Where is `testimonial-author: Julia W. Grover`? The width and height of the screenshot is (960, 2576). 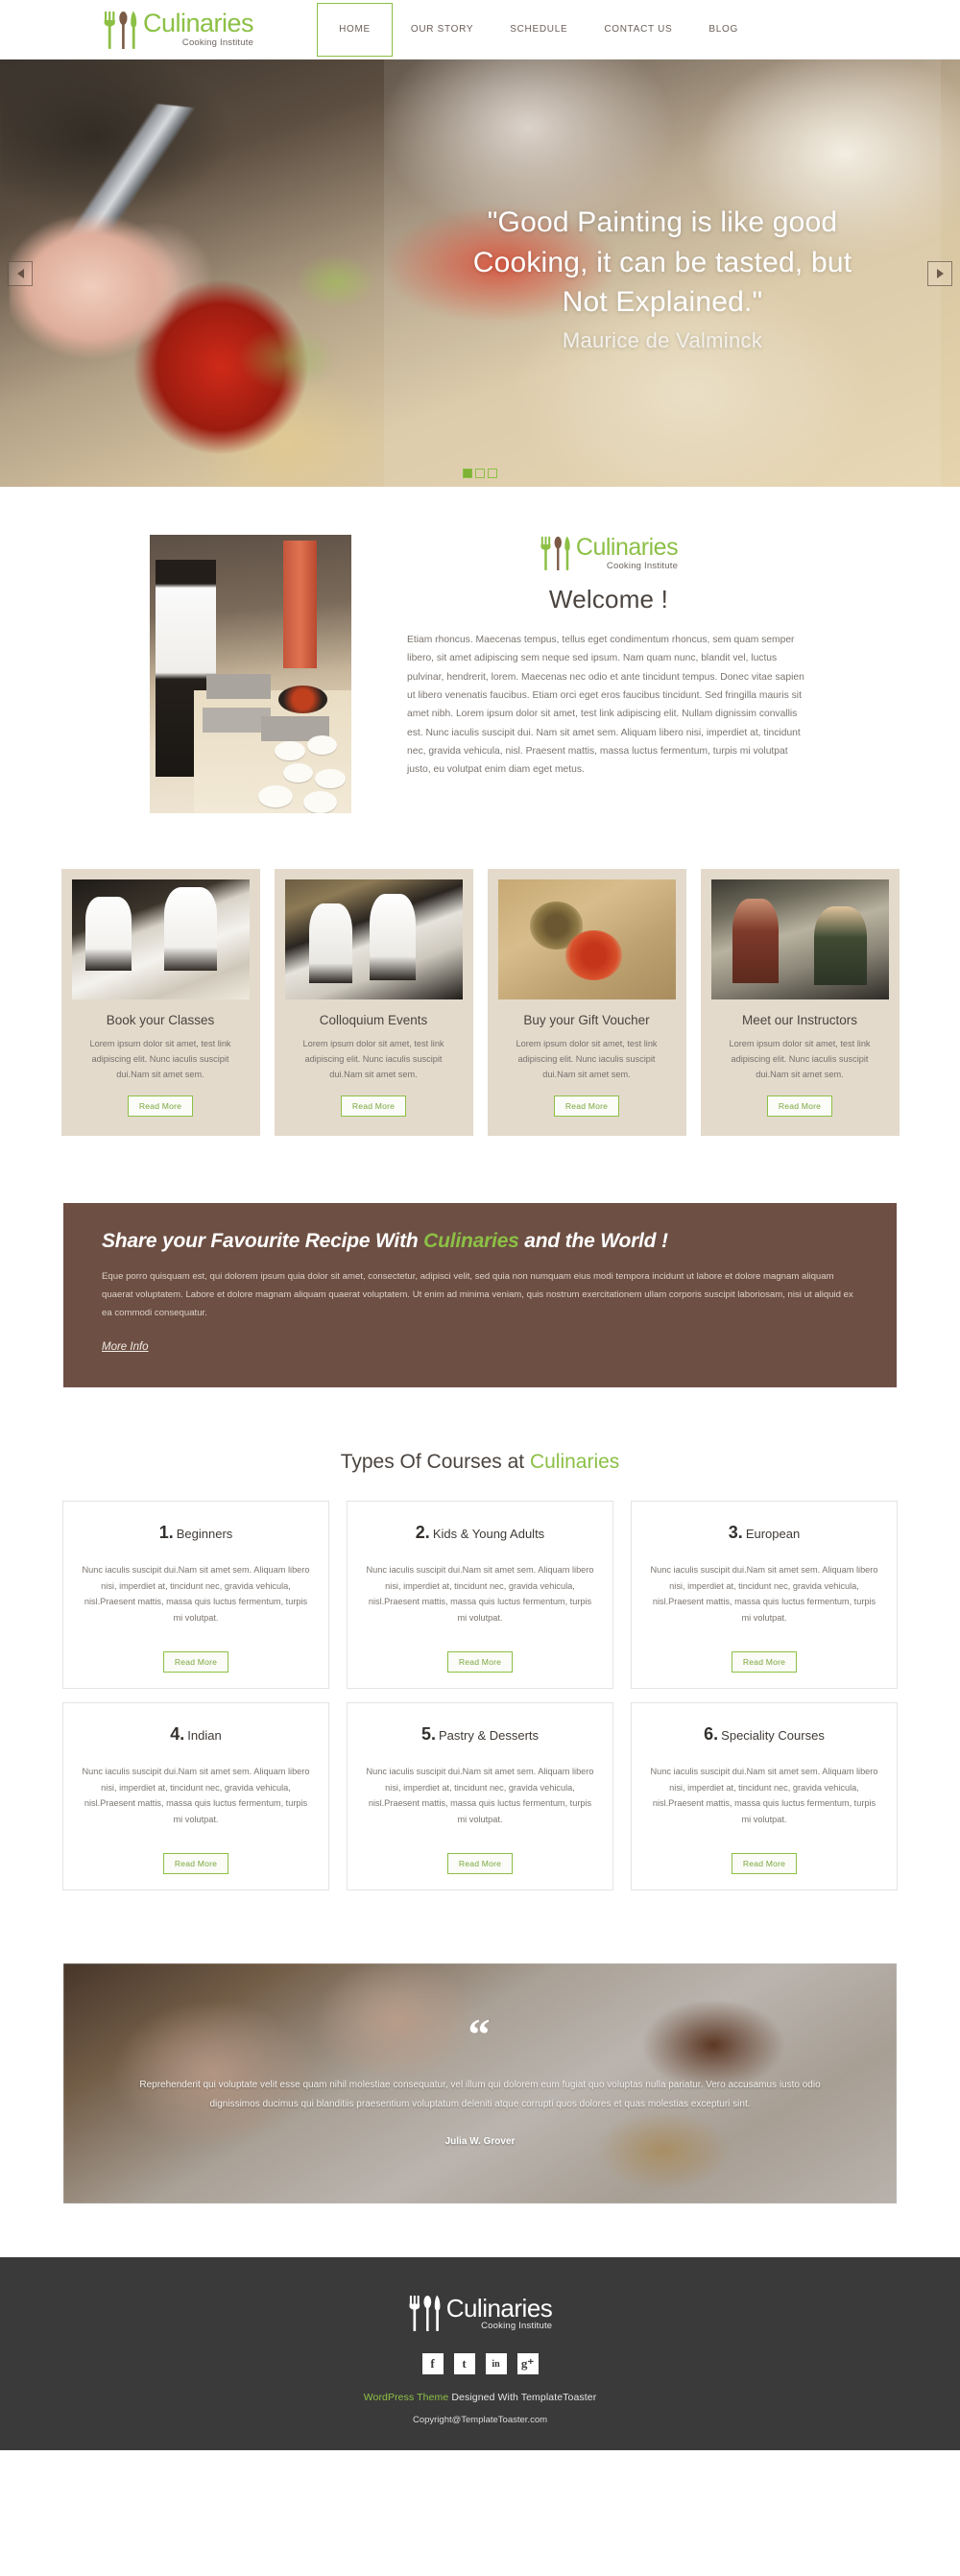
testimonial-author: Julia W. Grover is located at coordinates (480, 2142).